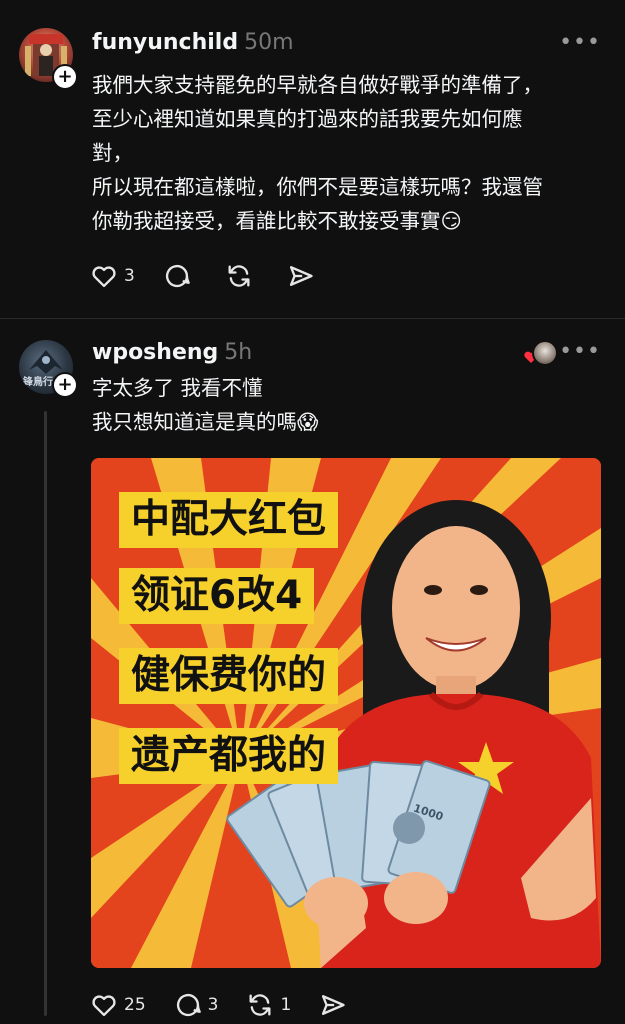 The image size is (625, 1024). What do you see at coordinates (135, 1005) in the screenshot?
I see `like-count: 25` at bounding box center [135, 1005].